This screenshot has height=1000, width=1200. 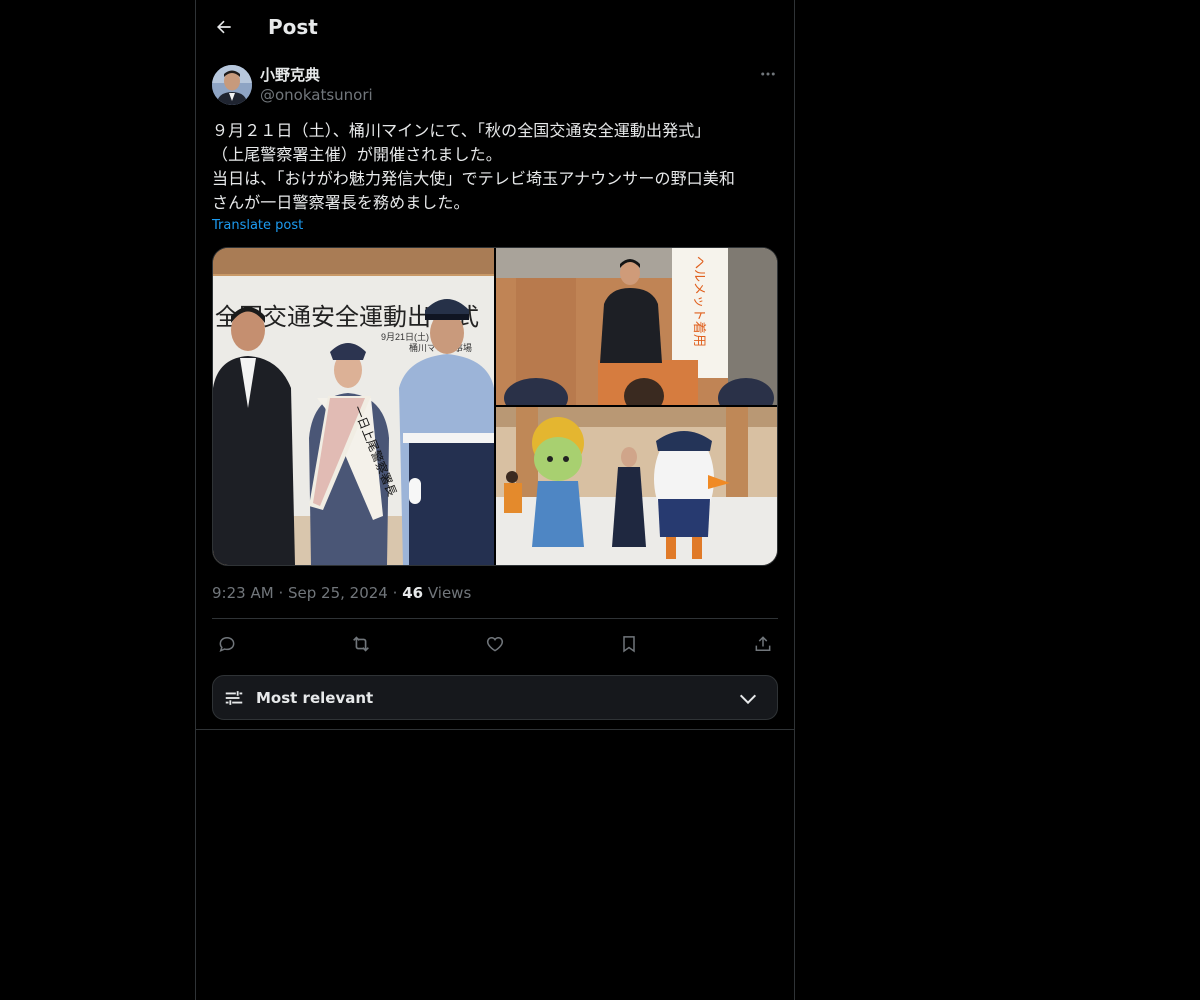 I want to click on divider, so click(x=495, y=618).